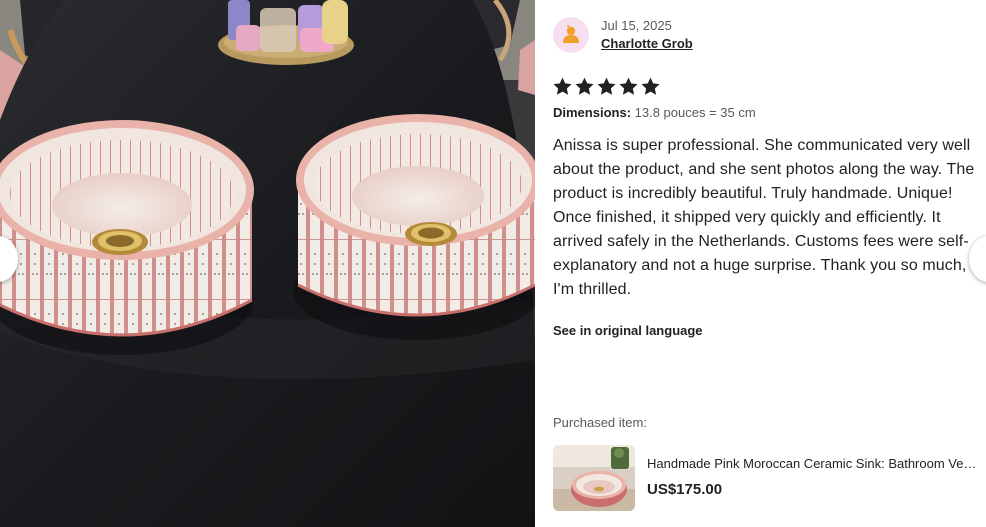  Describe the element at coordinates (600, 422) in the screenshot. I see `purchased-item-label: Purchased item:` at that location.